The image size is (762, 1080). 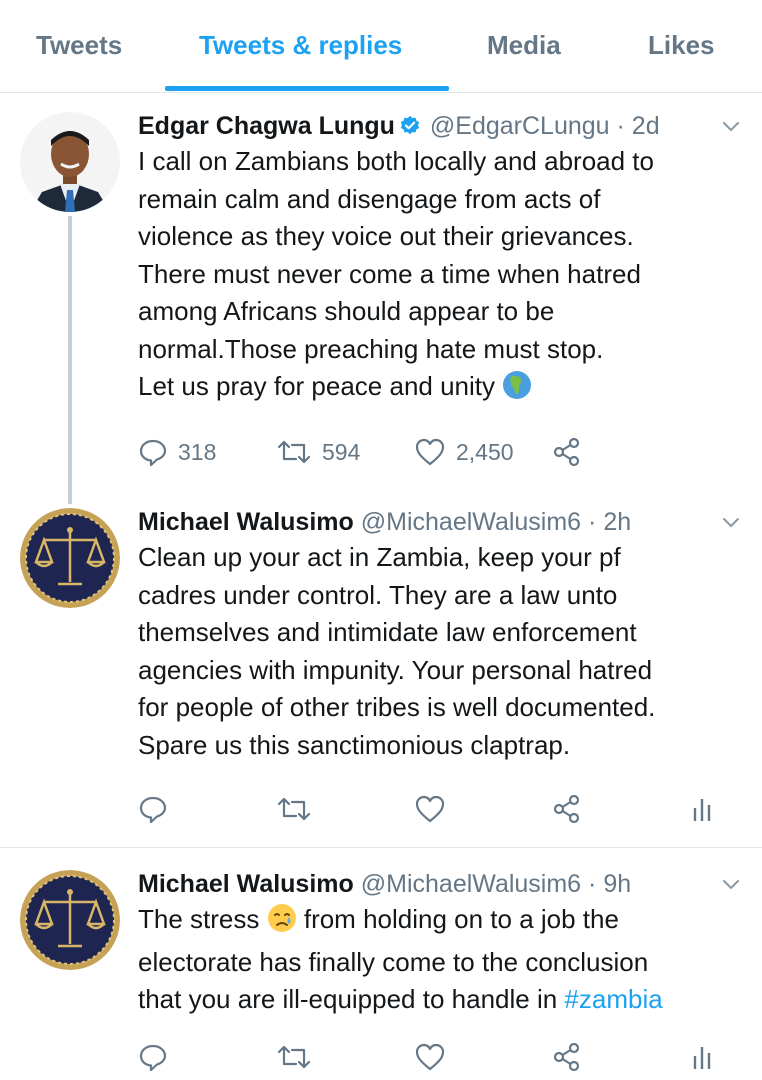 I want to click on tweet-header: Michael Walusimo @MichaelWalusim6 · 2h, so click(x=384, y=522).